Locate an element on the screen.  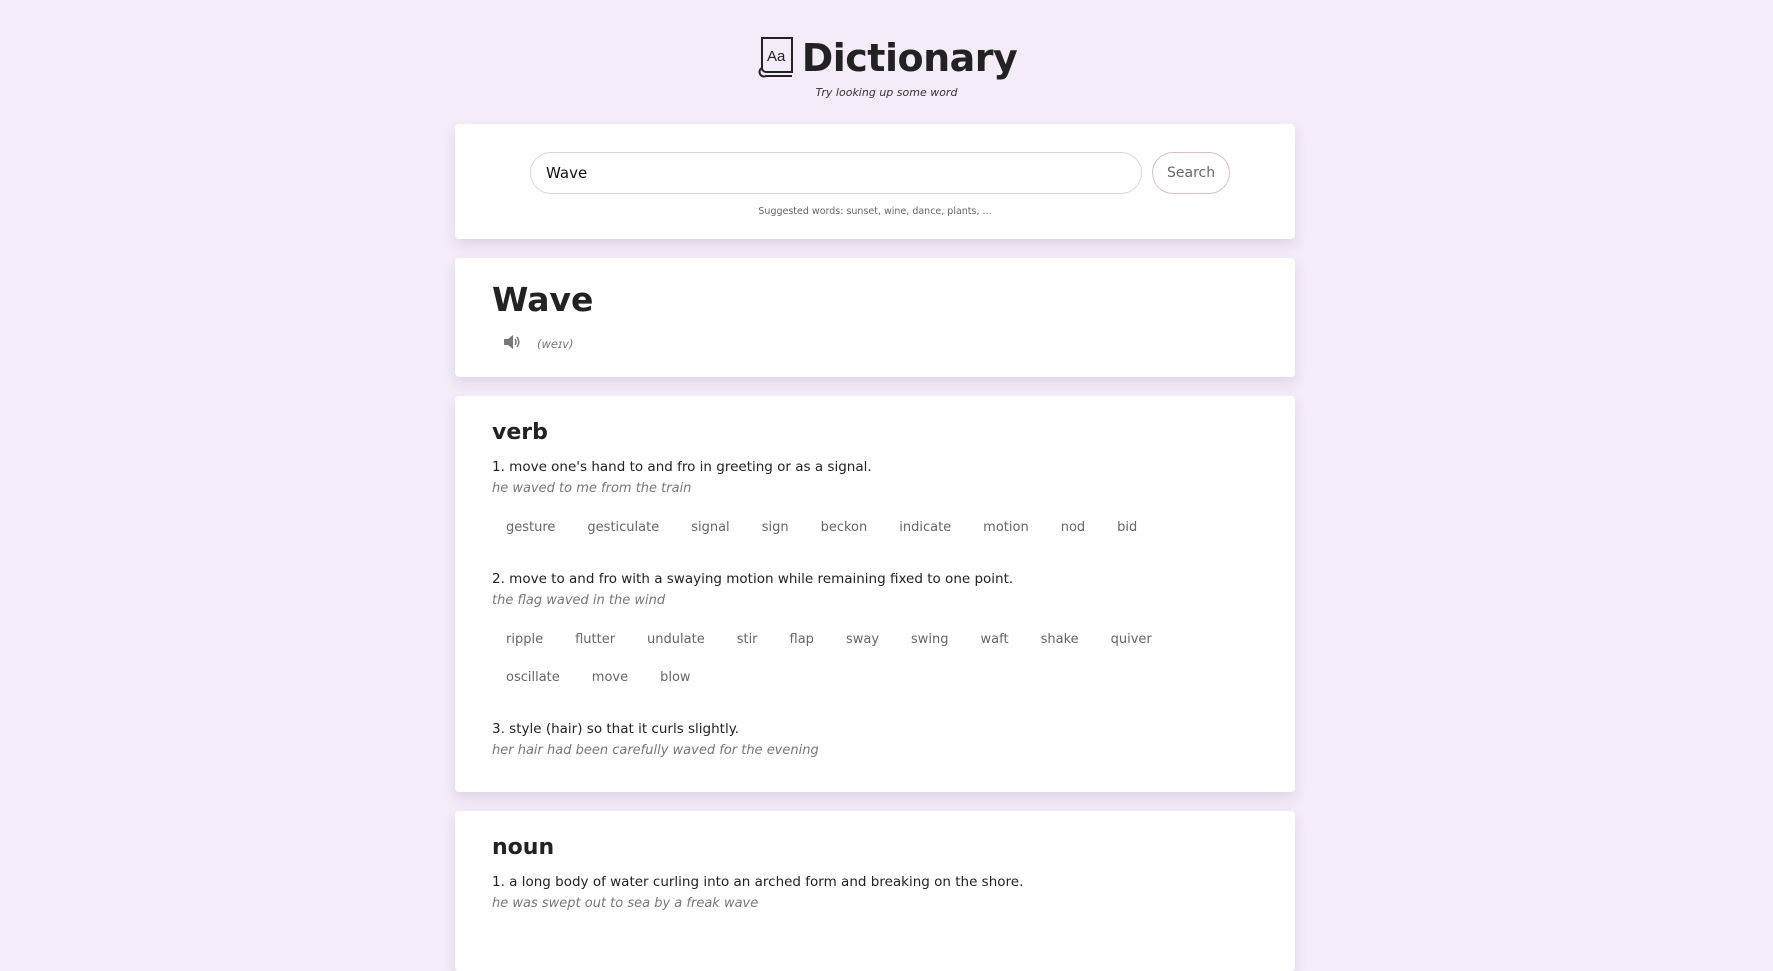
synonym-chip: motion is located at coordinates (1006, 528).